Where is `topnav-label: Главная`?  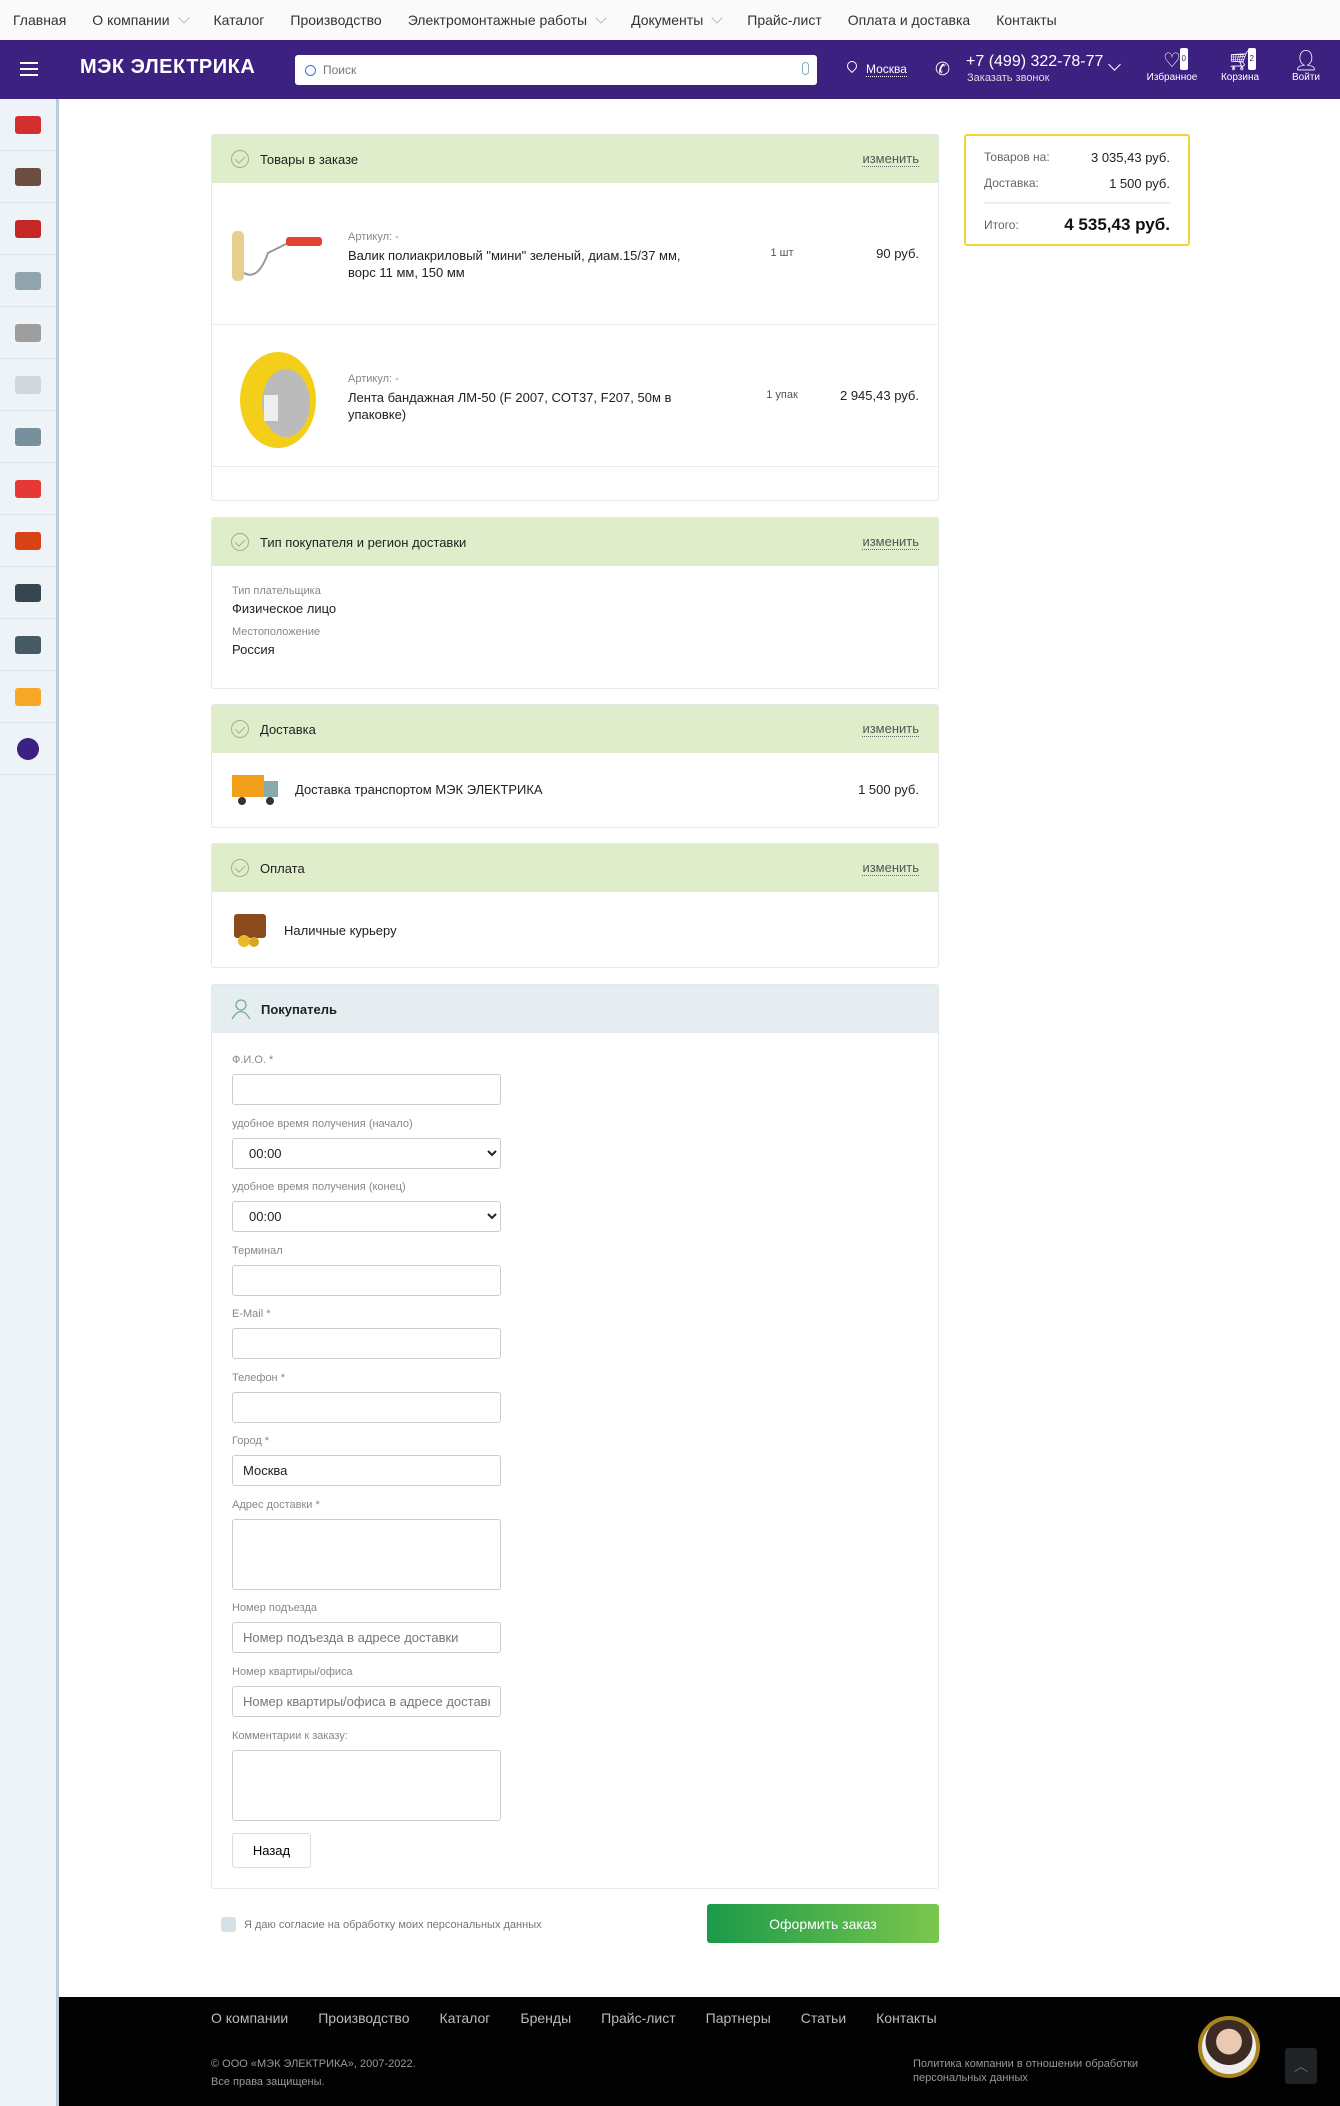 topnav-label: Главная is located at coordinates (40, 20).